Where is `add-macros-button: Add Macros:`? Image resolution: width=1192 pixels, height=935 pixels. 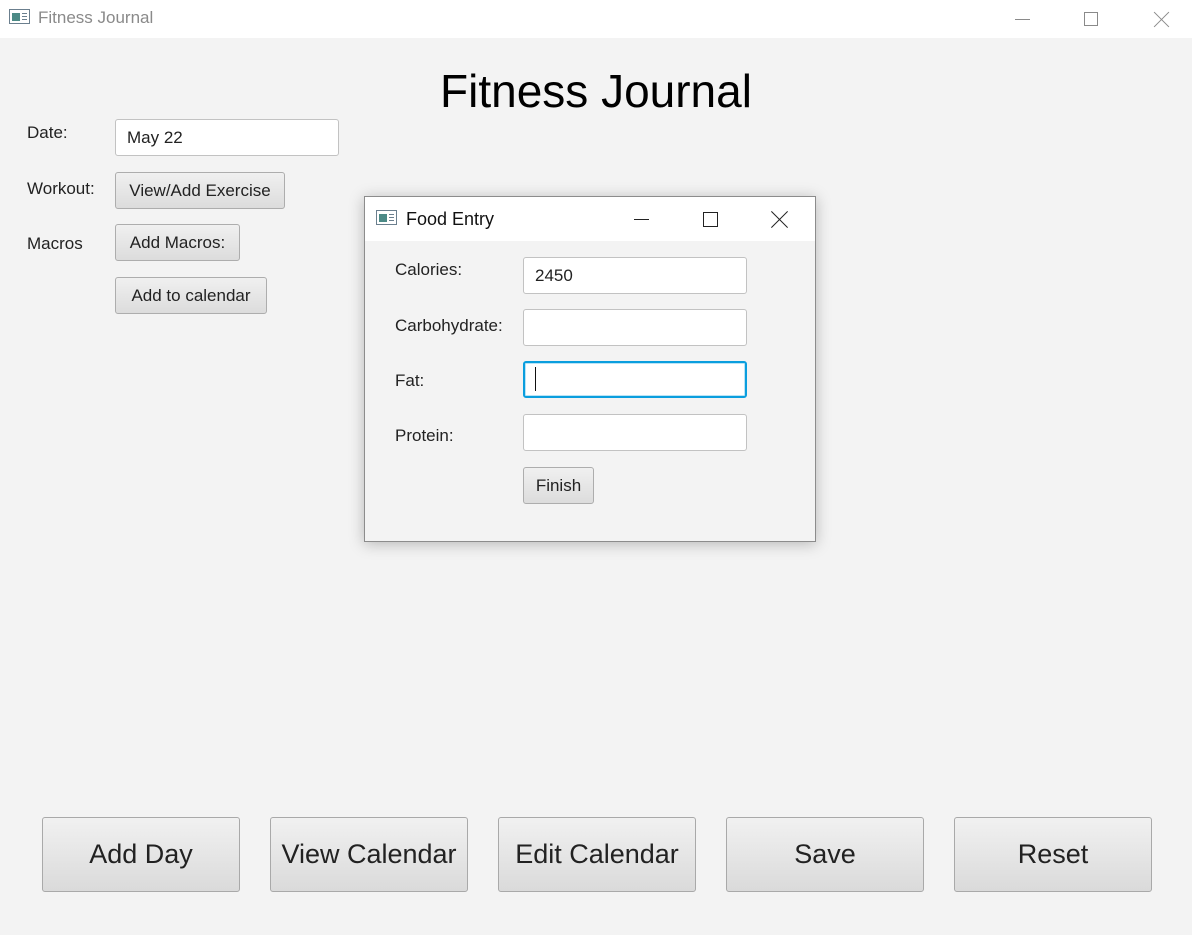 add-macros-button: Add Macros: is located at coordinates (177, 242).